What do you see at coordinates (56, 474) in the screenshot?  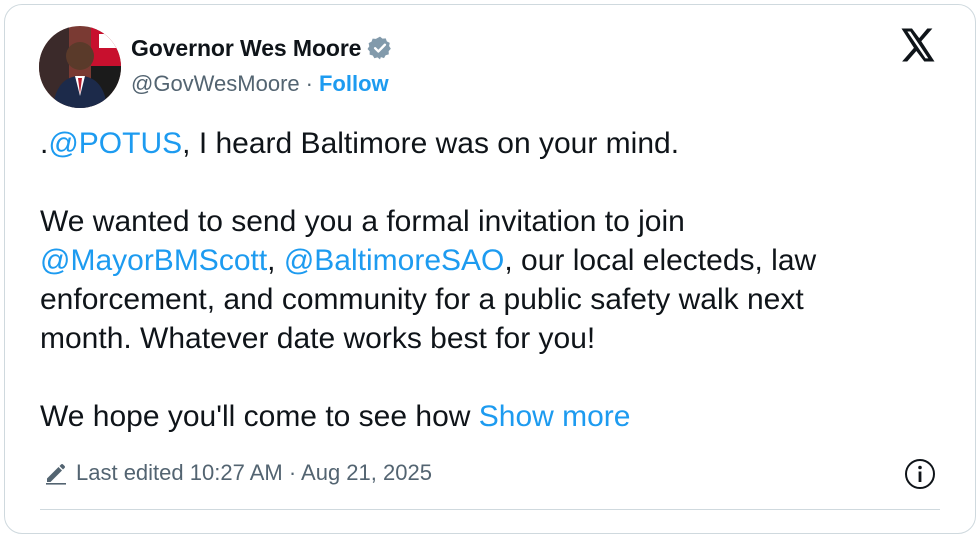 I see `pencil-icon` at bounding box center [56, 474].